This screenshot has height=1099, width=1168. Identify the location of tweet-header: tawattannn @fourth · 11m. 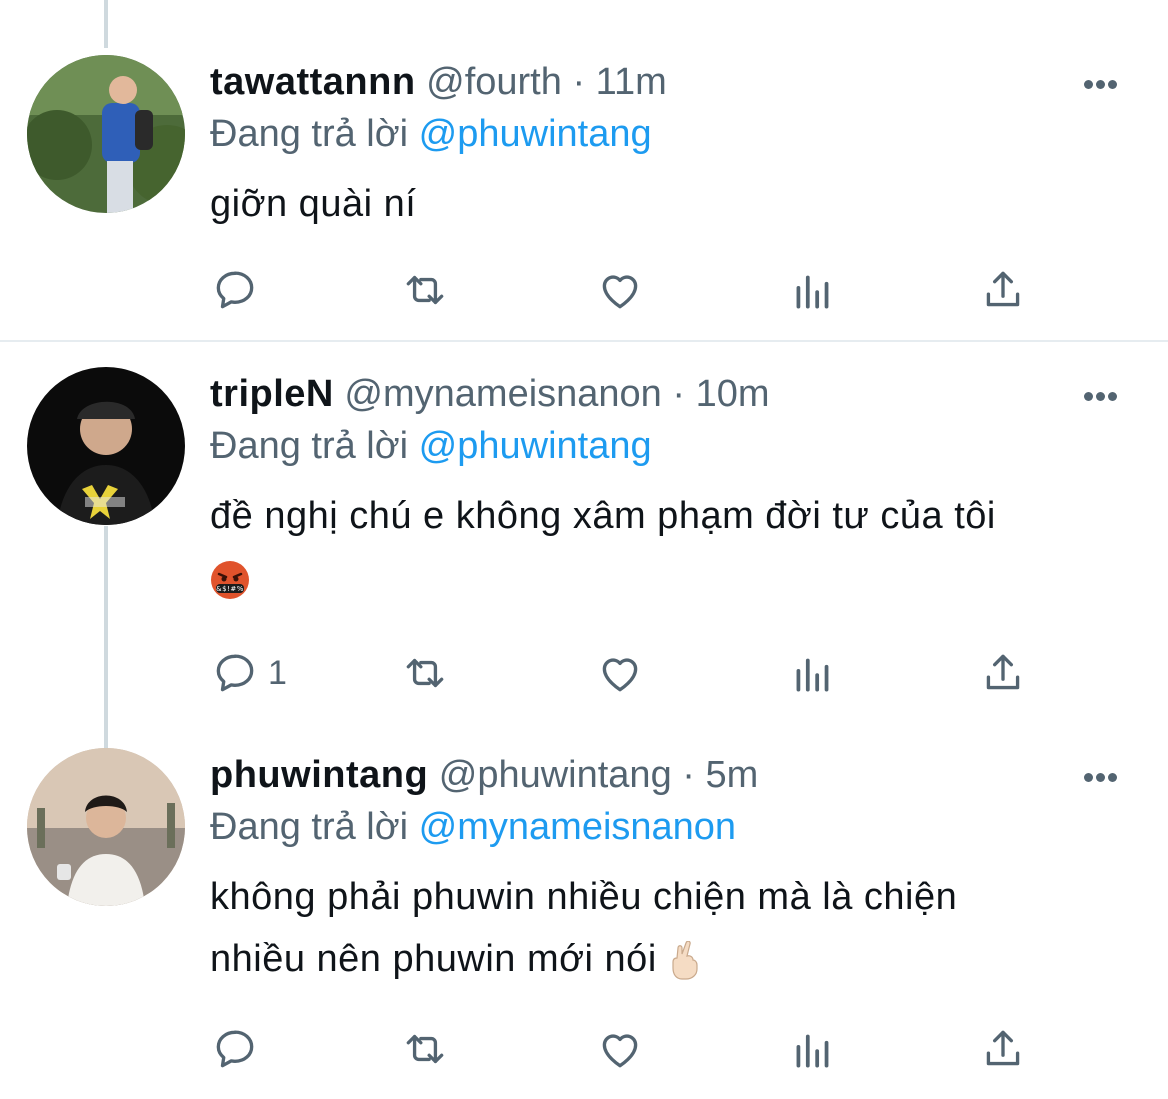
(438, 82).